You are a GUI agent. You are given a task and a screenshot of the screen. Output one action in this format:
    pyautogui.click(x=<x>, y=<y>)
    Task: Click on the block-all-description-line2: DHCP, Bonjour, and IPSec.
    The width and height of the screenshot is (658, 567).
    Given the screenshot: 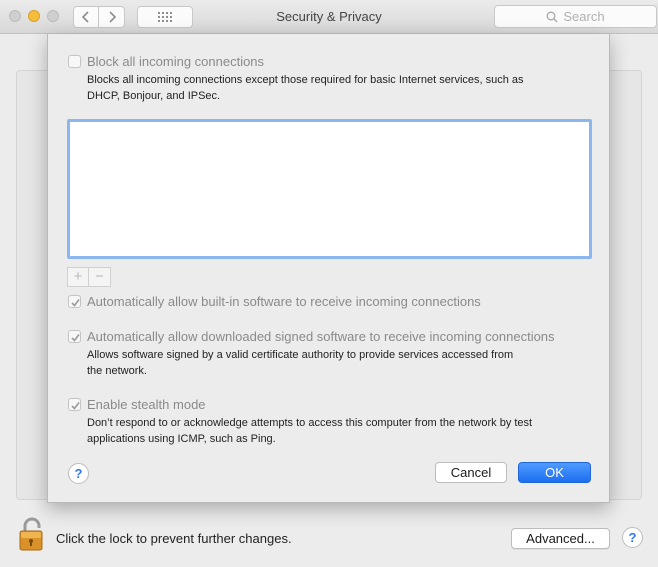 What is the action you would take?
    pyautogui.click(x=154, y=96)
    